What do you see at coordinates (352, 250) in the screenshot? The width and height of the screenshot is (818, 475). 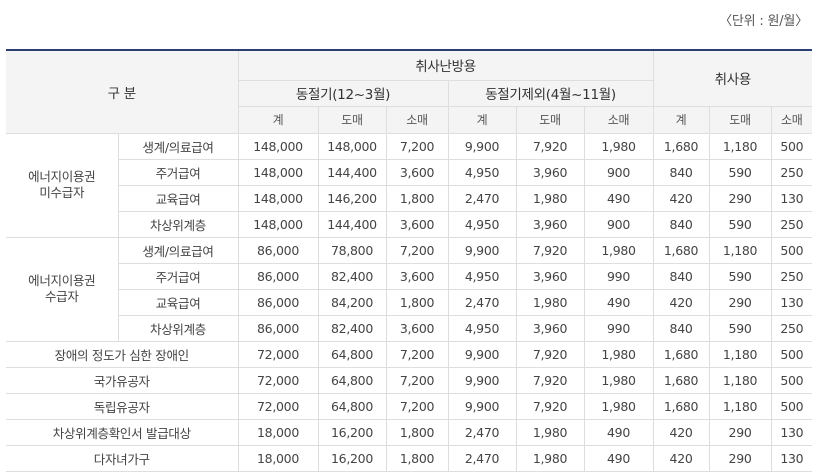 I see `table-cell: 78,800` at bounding box center [352, 250].